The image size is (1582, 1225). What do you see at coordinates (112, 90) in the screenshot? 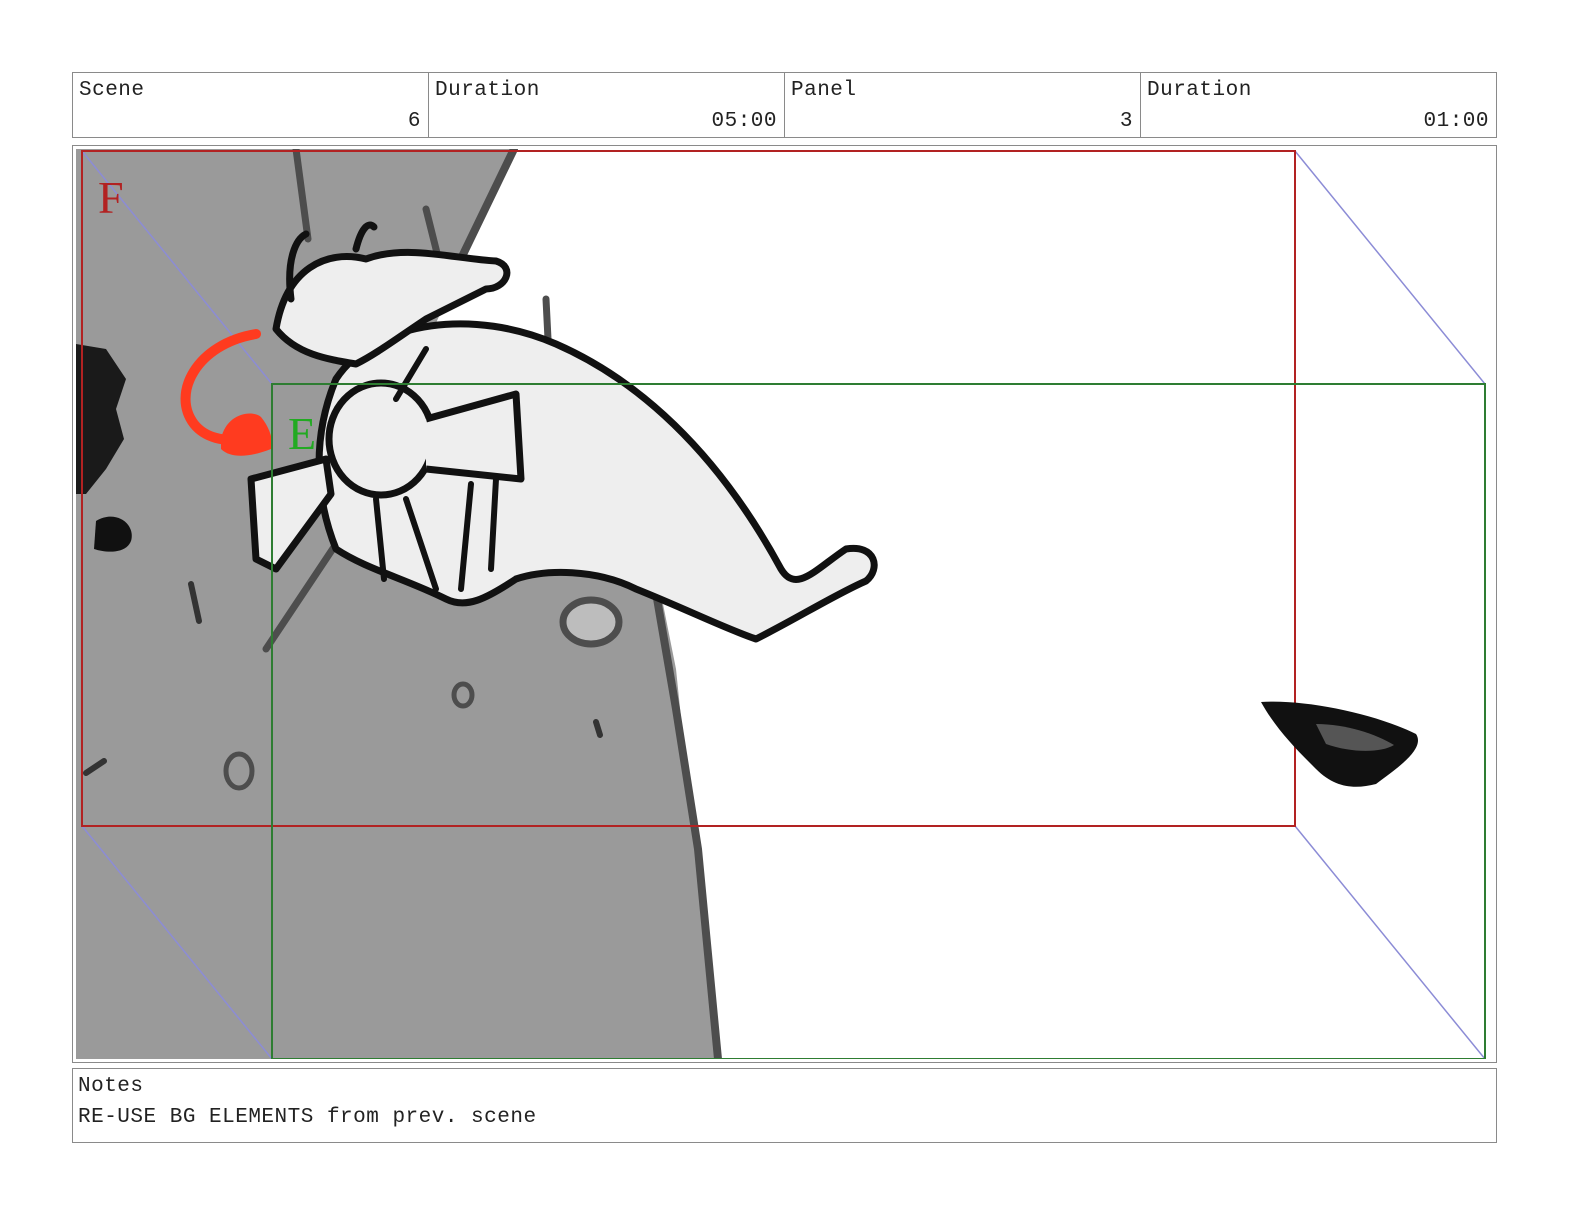
I see `scene-label: Scene` at bounding box center [112, 90].